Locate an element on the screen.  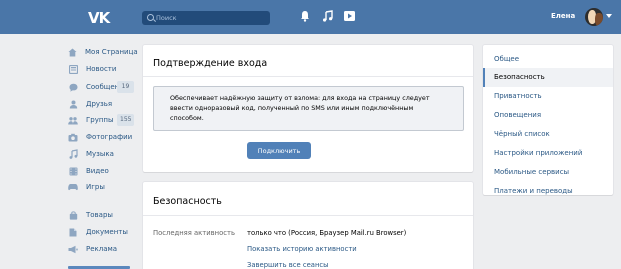
nav-item-label: Фотографии is located at coordinates (109, 137).